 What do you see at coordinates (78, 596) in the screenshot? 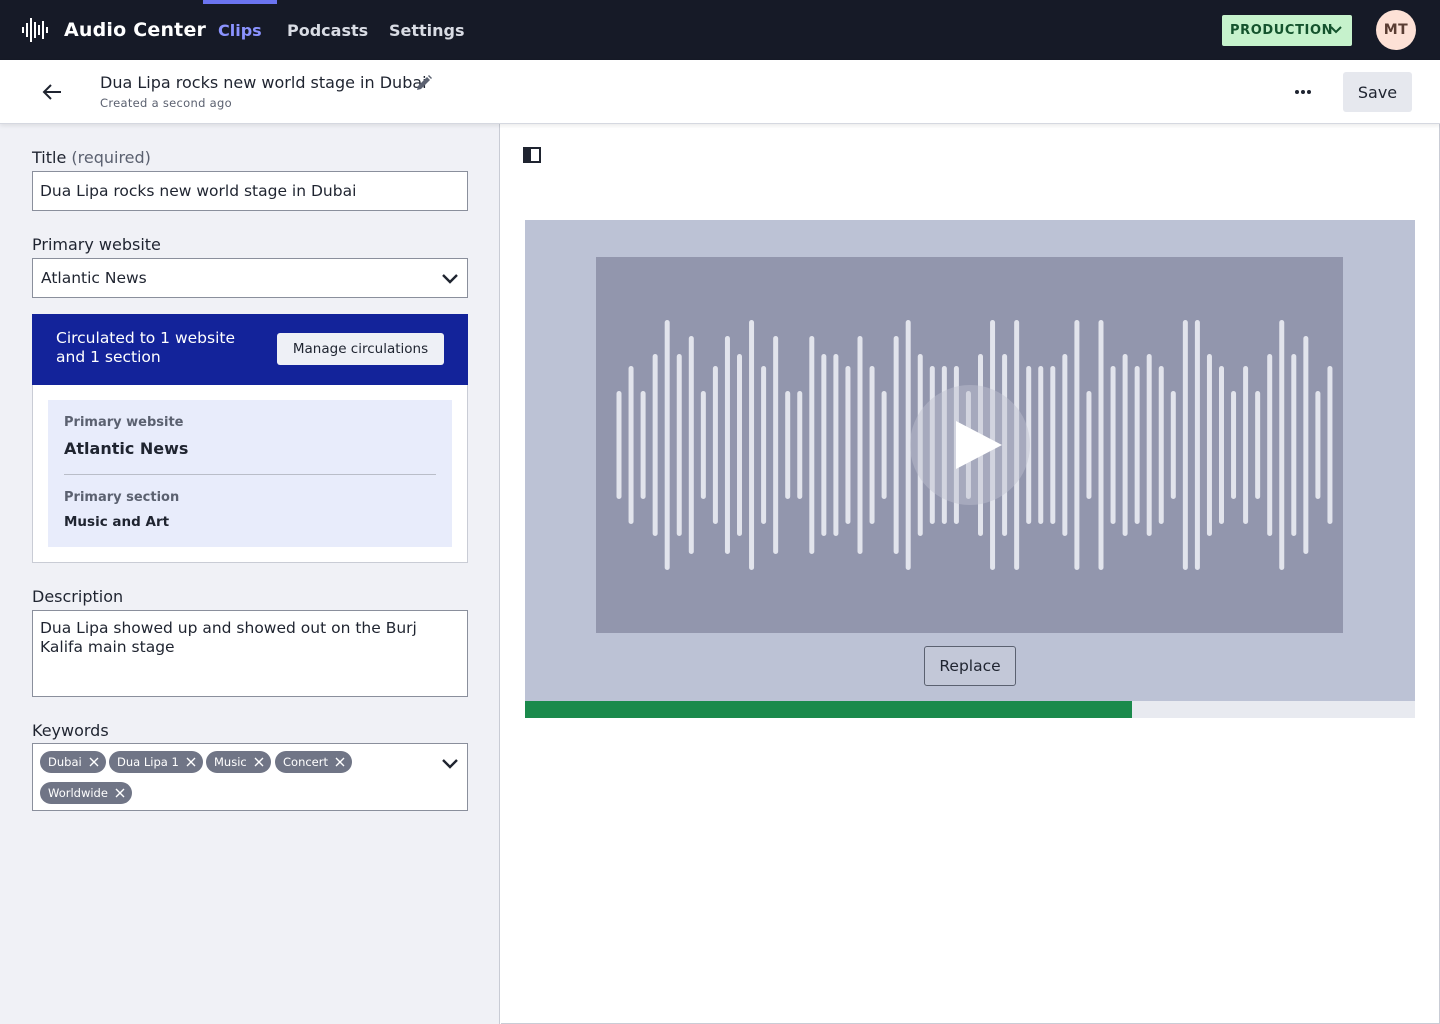
I see `description-label: Description` at bounding box center [78, 596].